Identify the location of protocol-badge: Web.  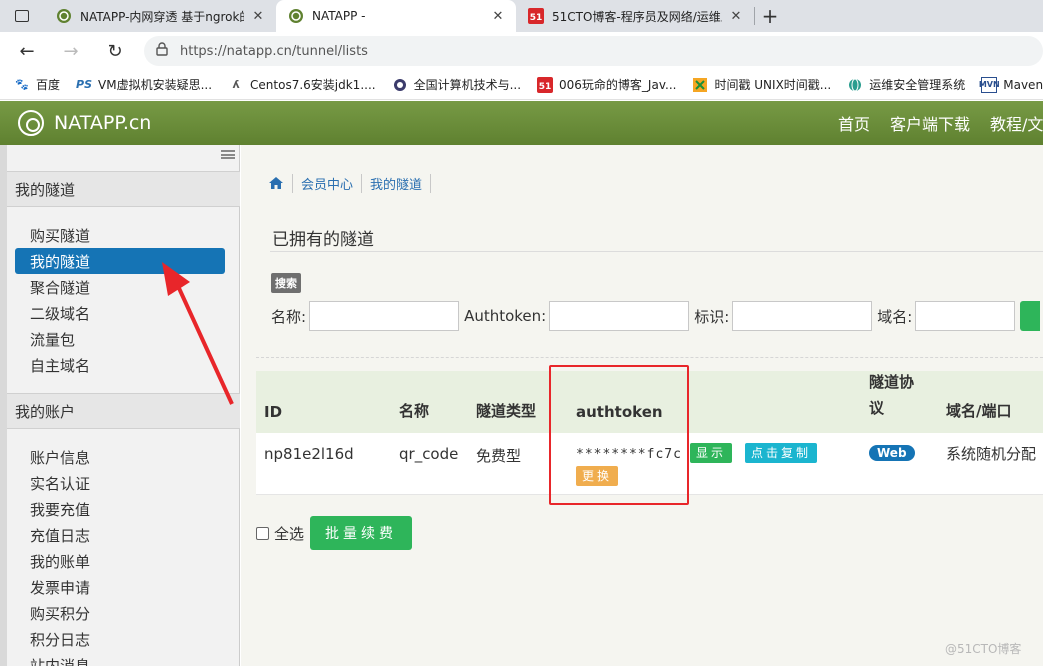
(892, 453).